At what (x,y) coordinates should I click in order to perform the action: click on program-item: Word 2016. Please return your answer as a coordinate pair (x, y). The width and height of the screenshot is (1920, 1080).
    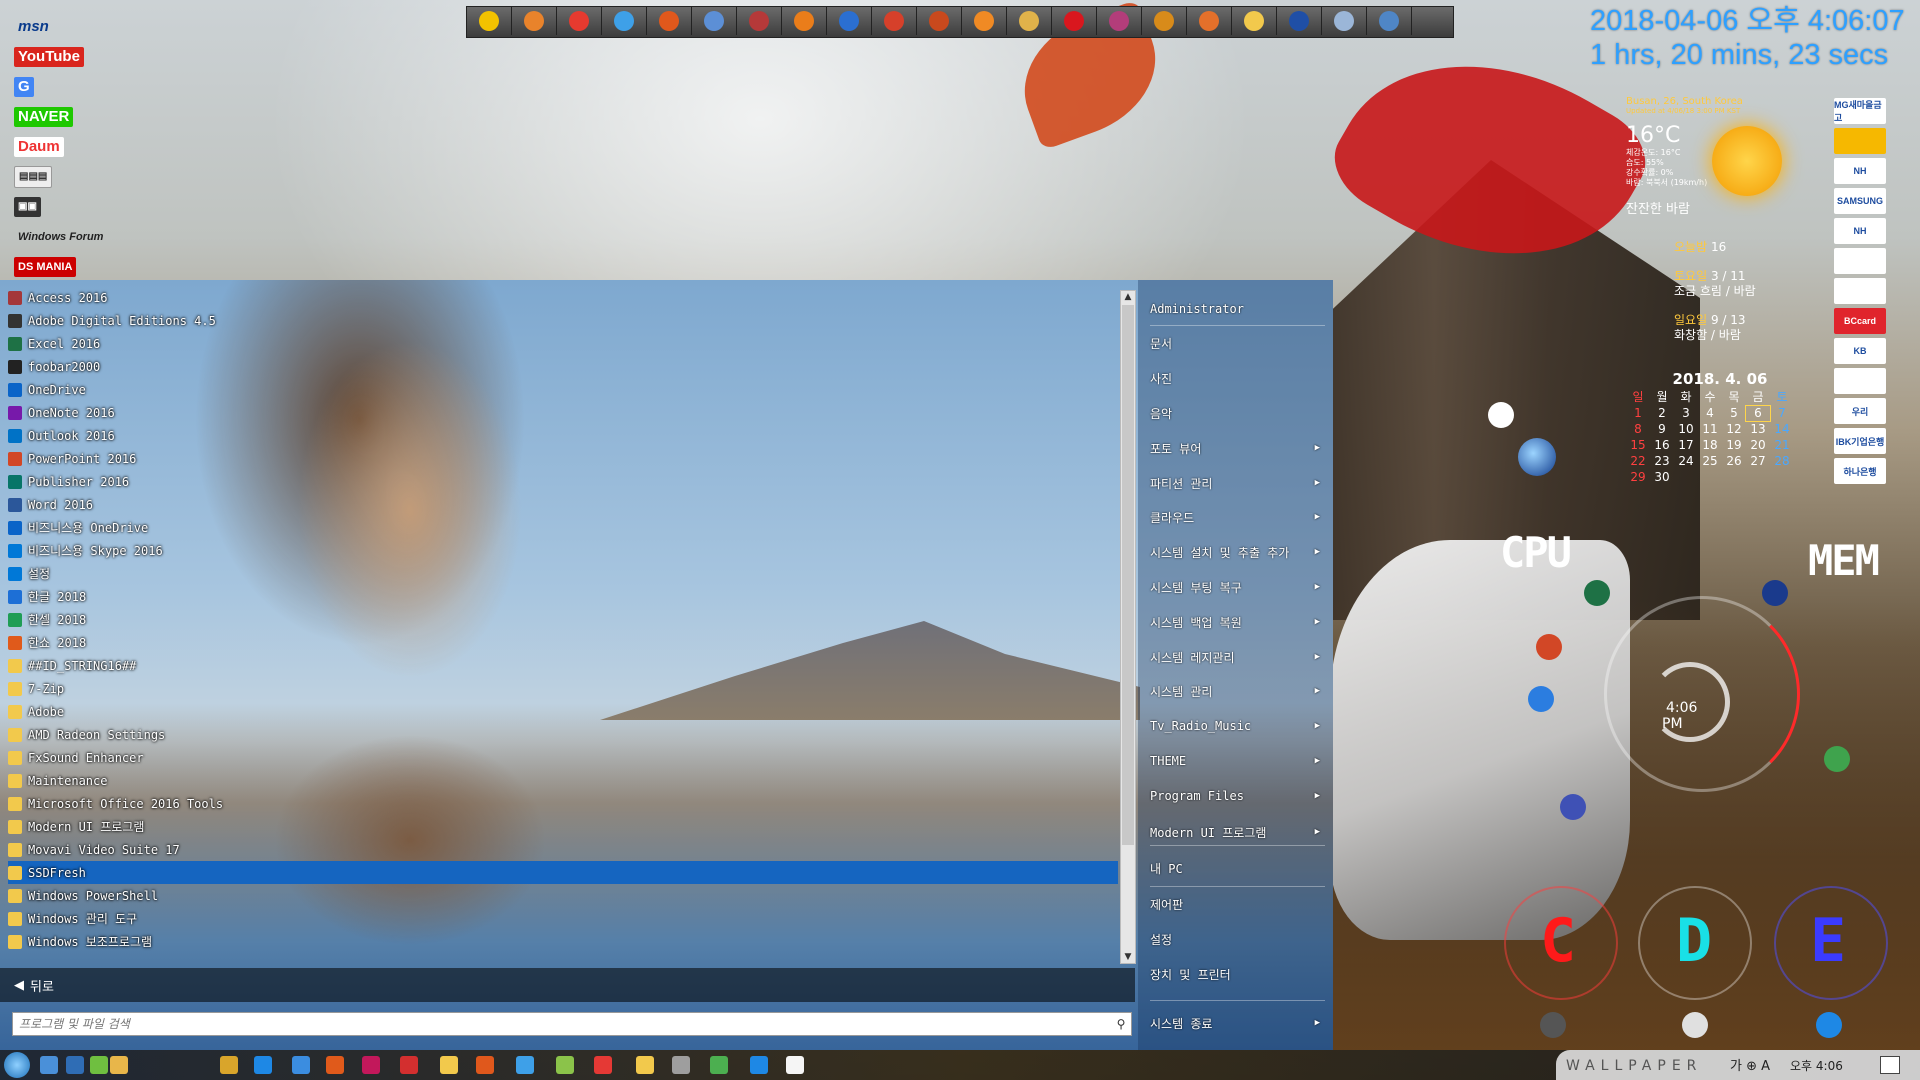
    Looking at the image, I should click on (563, 504).